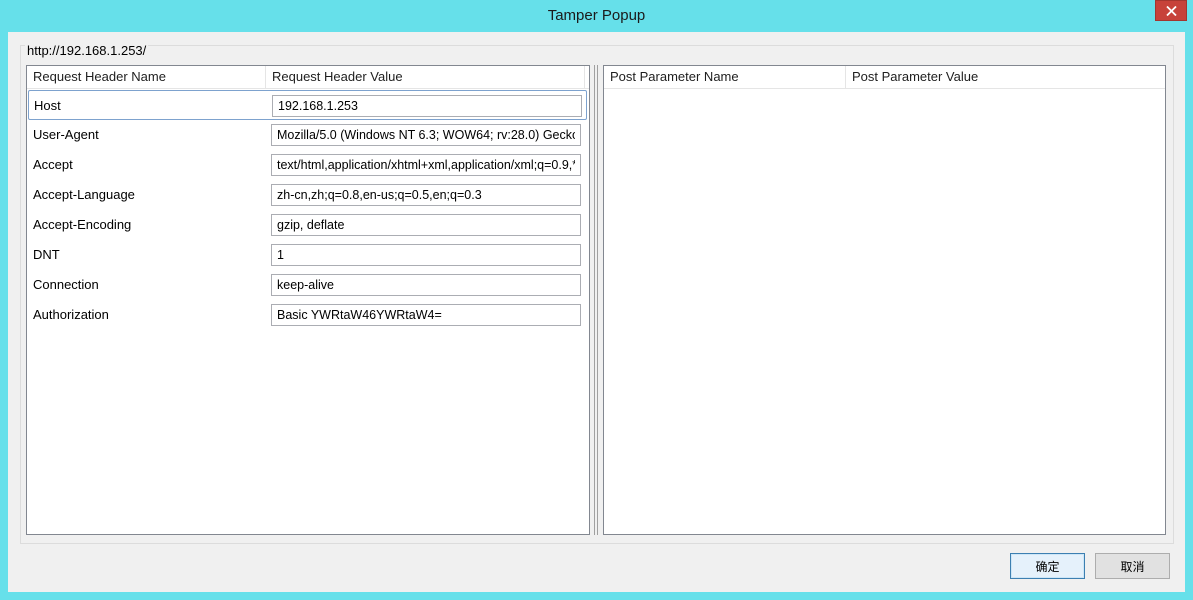 This screenshot has width=1193, height=600. I want to click on table-row: Connection, so click(307, 285).